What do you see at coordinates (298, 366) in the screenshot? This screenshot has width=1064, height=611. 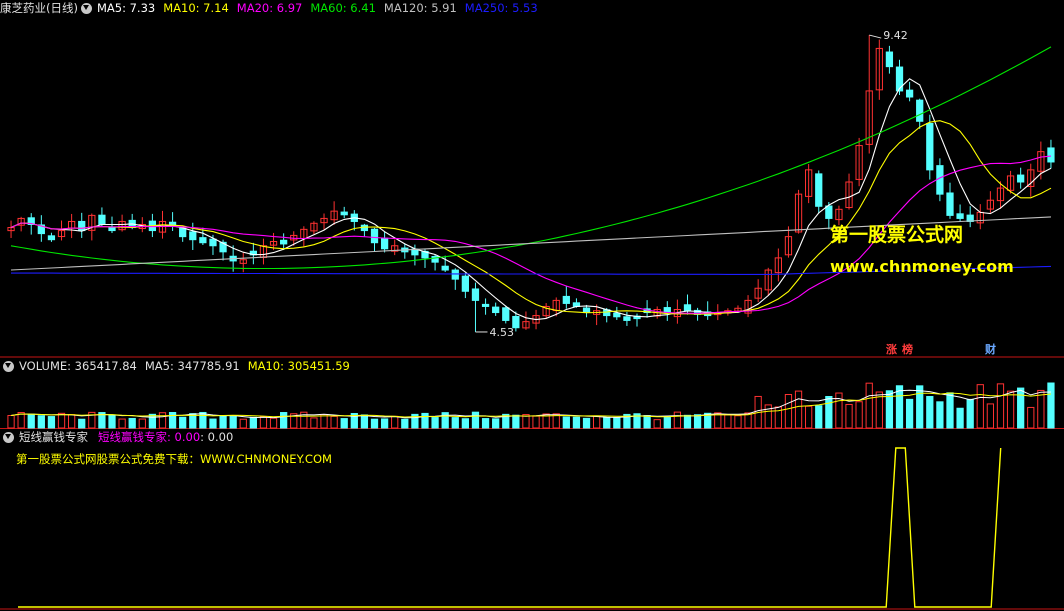 I see `volume-ma10-readout: MA10: 305451.59` at bounding box center [298, 366].